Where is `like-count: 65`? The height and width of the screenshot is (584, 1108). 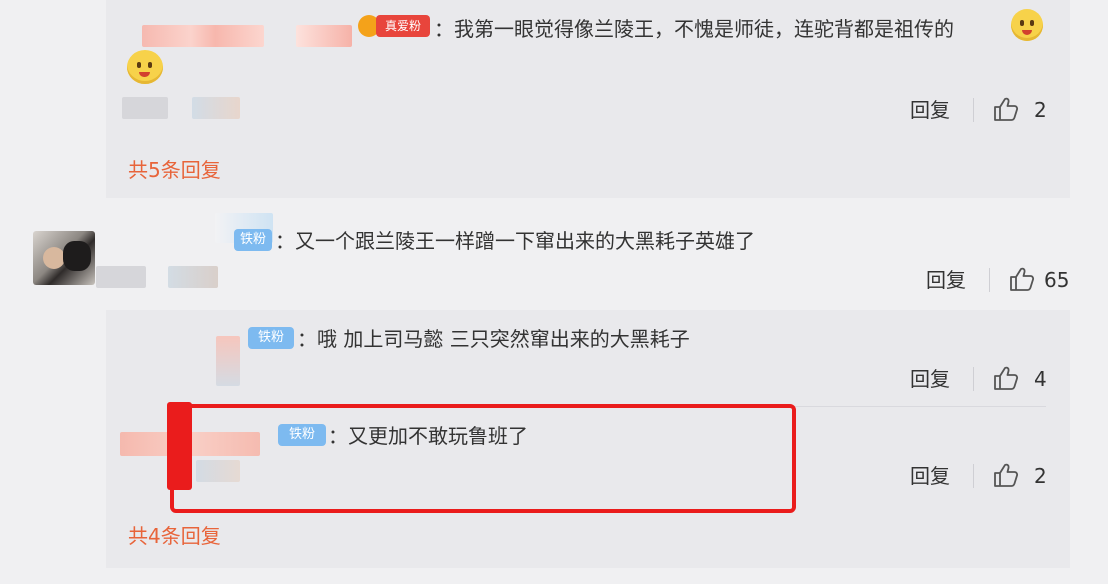 like-count: 65 is located at coordinates (1057, 280).